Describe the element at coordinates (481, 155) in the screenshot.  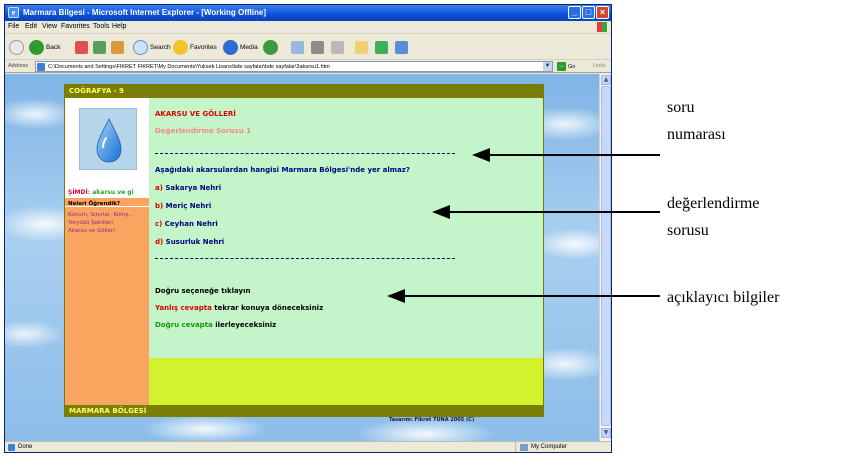
I see `arrow-head-question-number` at that location.